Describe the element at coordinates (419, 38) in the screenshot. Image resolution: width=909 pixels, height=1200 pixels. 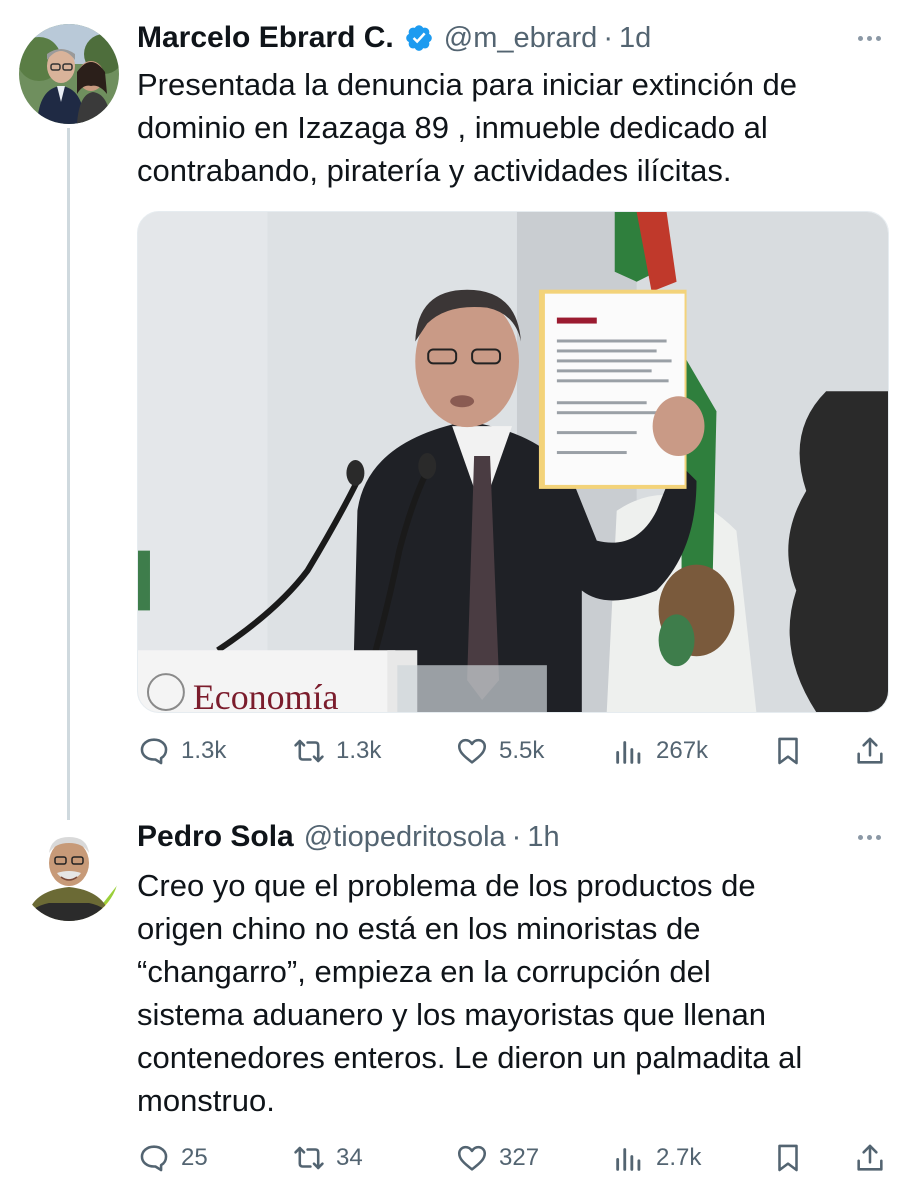
I see `verified-badge-icon` at that location.